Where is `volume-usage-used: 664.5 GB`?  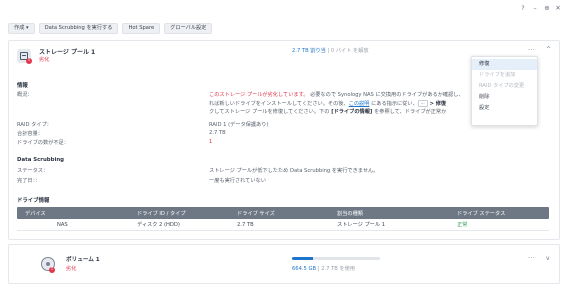
volume-usage-used: 664.5 GB is located at coordinates (304, 269).